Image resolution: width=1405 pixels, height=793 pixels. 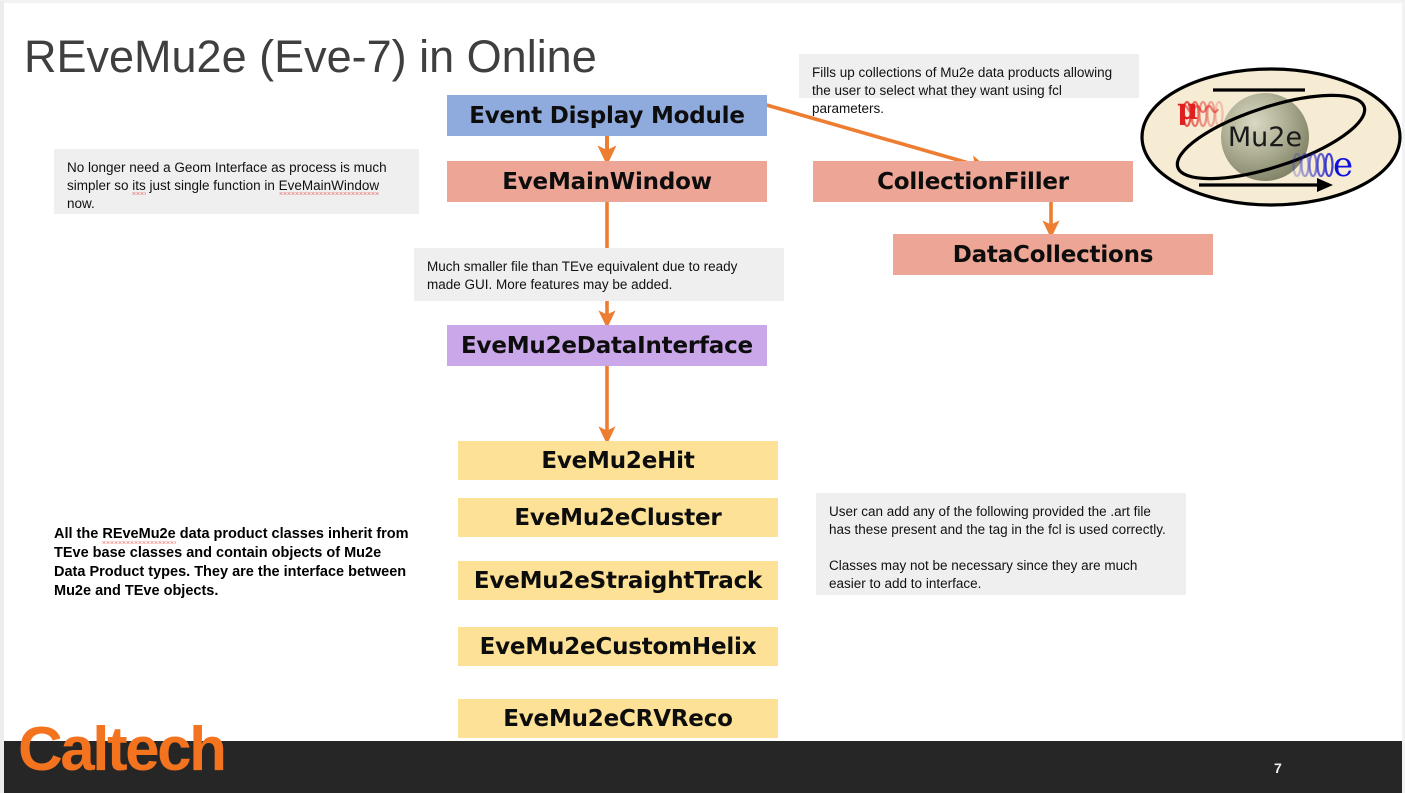 I want to click on flow-box-eve-mu2e-cluster: EveMu2eCluster, so click(x=618, y=517).